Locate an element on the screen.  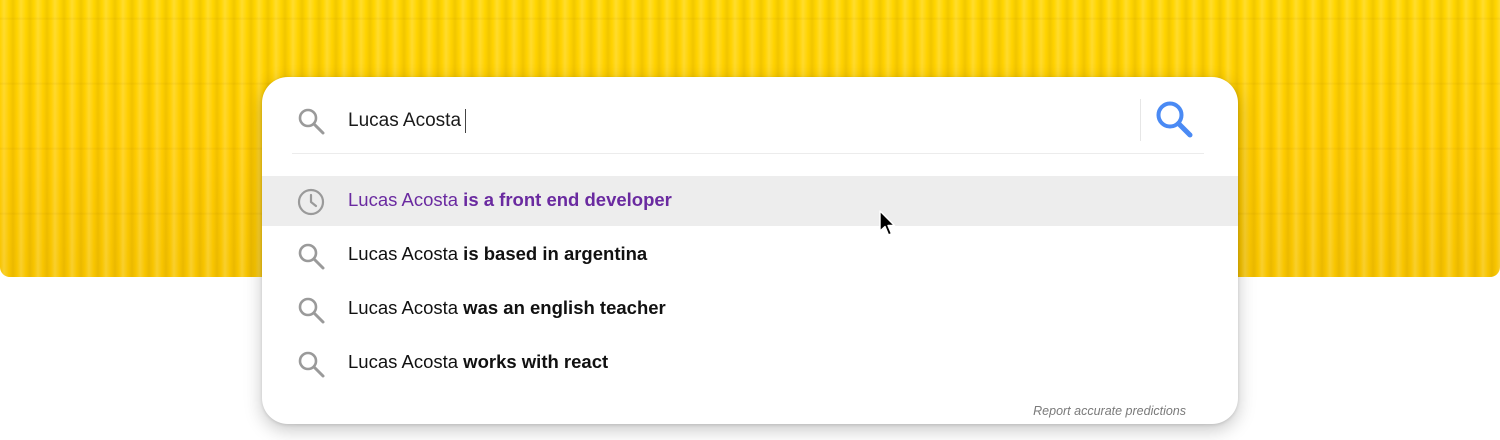
submit-divider is located at coordinates (1140, 120).